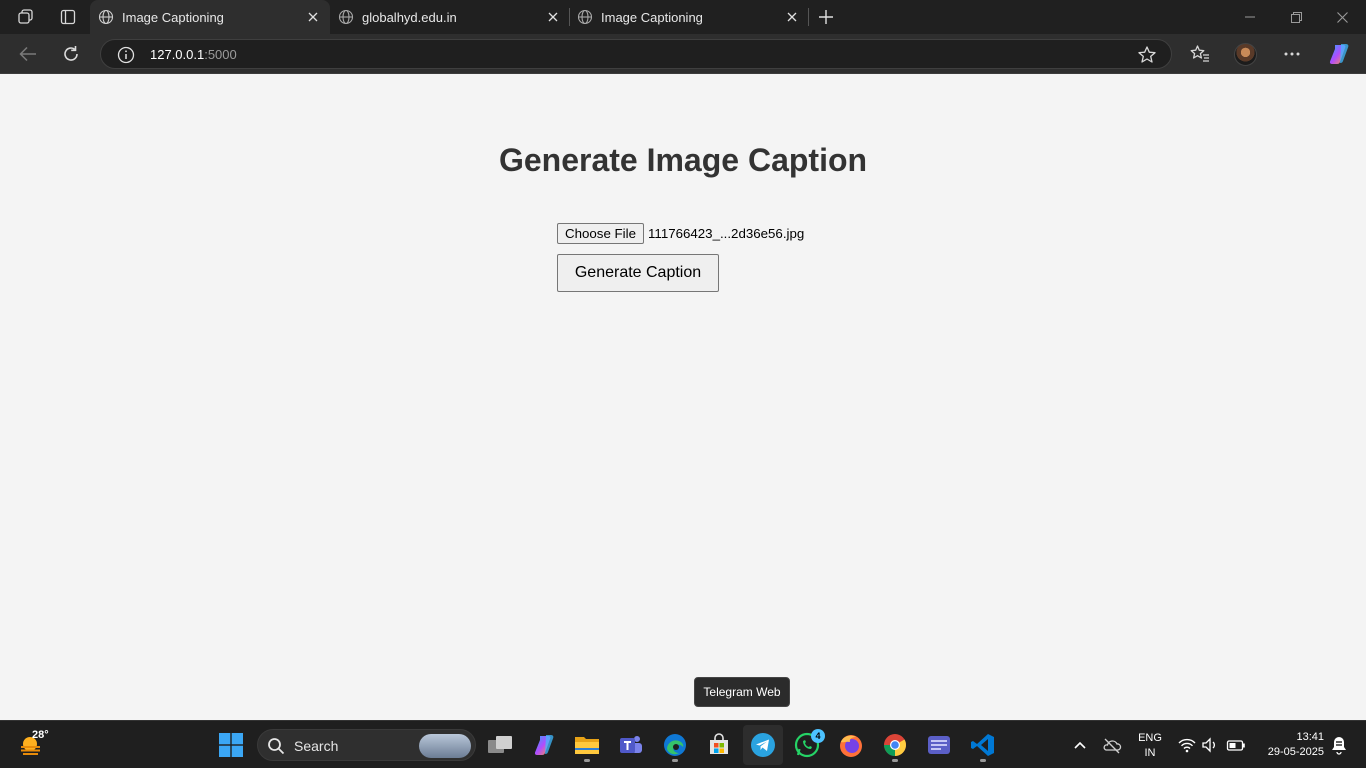  What do you see at coordinates (851, 745) in the screenshot?
I see `firefox-icon` at bounding box center [851, 745].